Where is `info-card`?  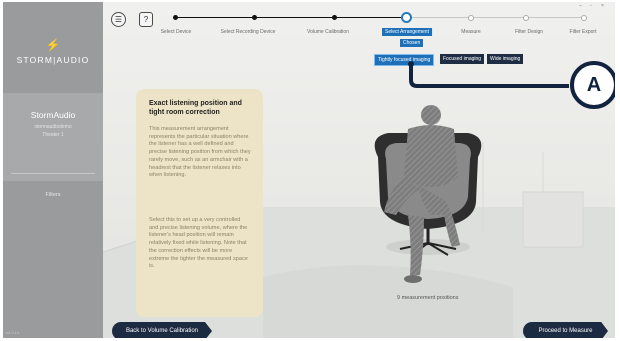
info-card is located at coordinates (199, 203).